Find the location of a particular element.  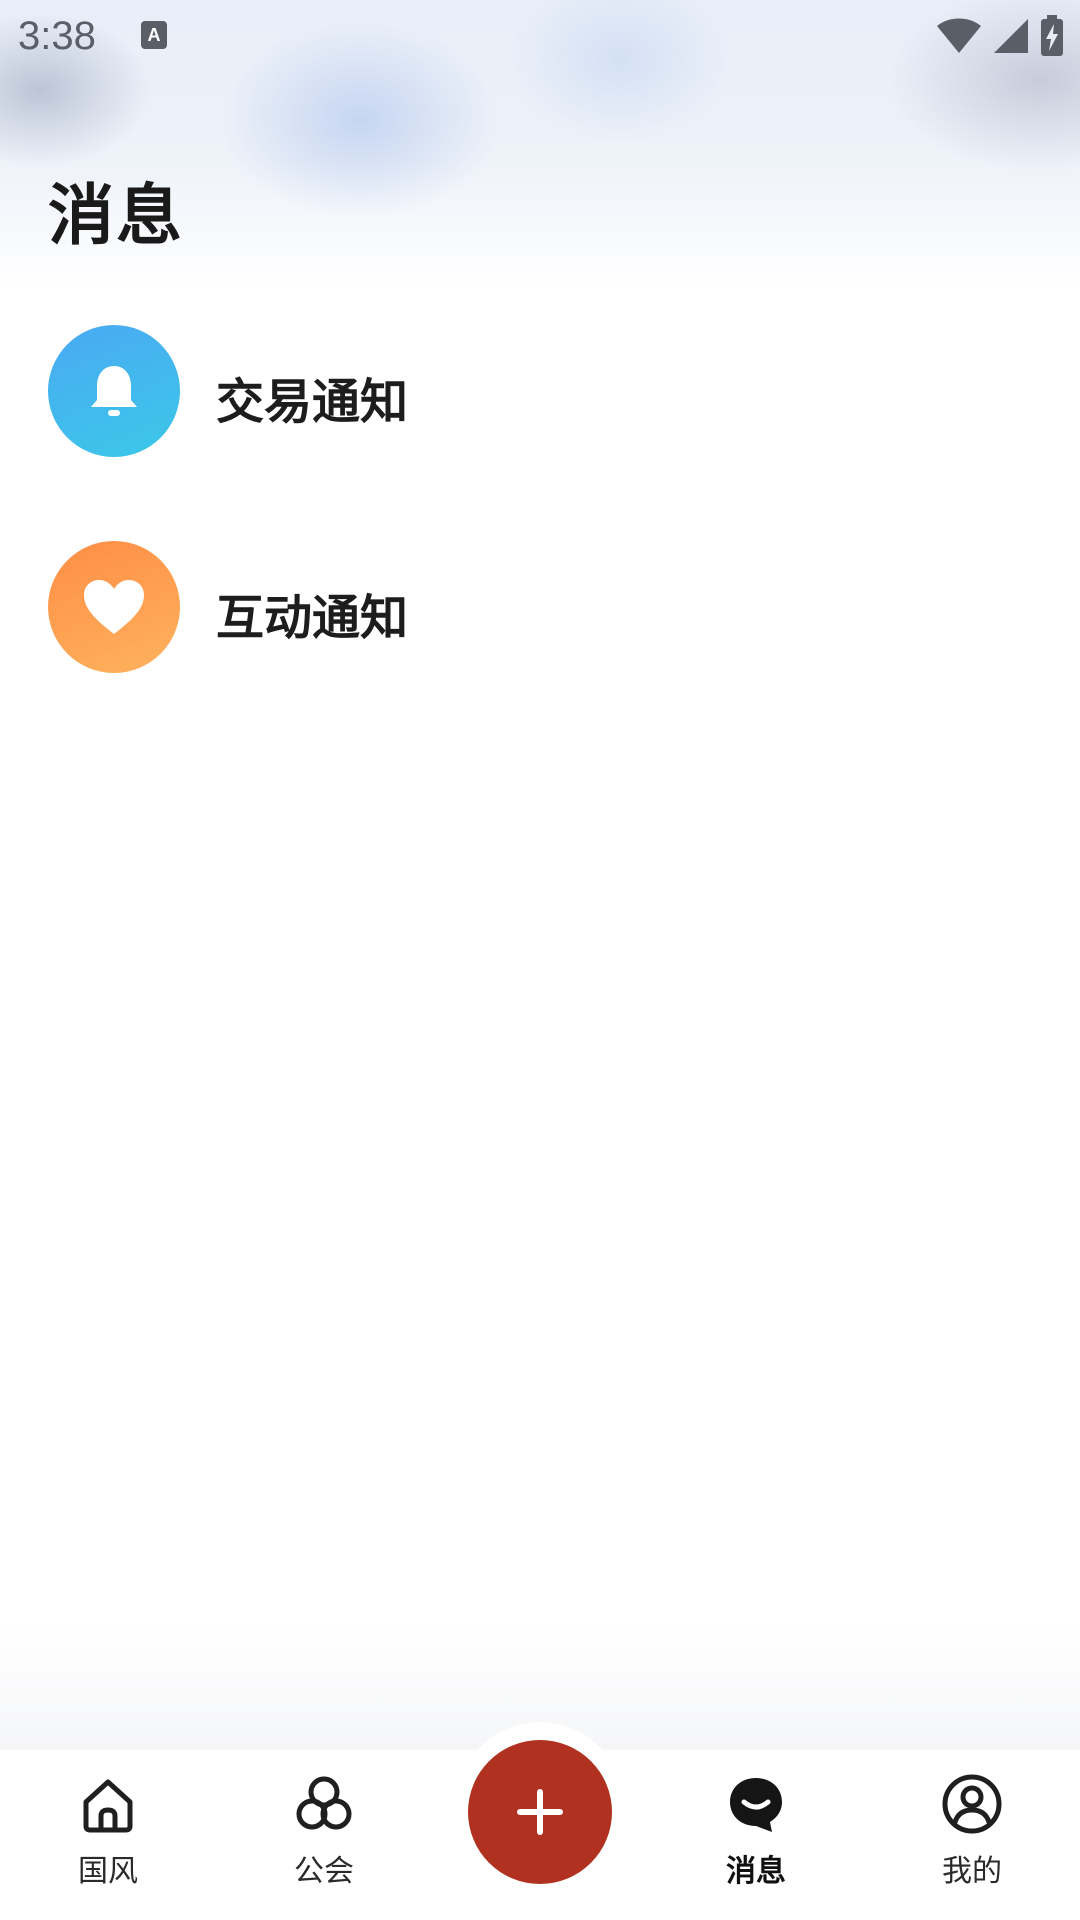

plus-icon is located at coordinates (540, 1812).